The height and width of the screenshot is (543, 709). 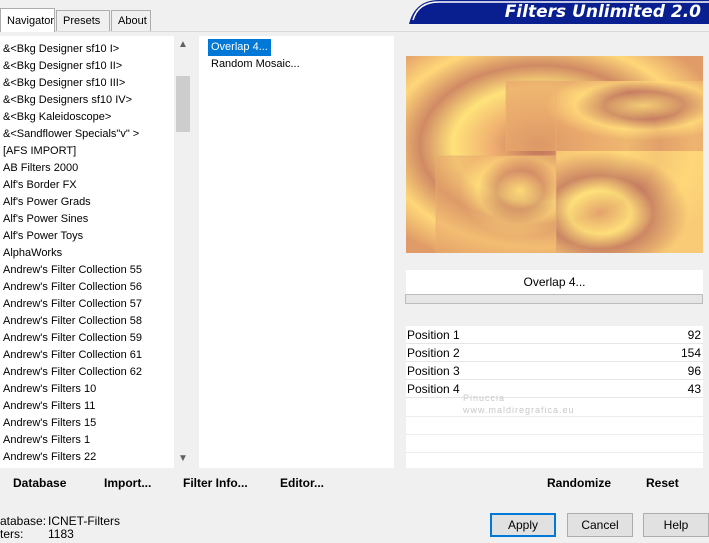 I want to click on category-item: Alf's Power Sines, so click(x=71, y=219).